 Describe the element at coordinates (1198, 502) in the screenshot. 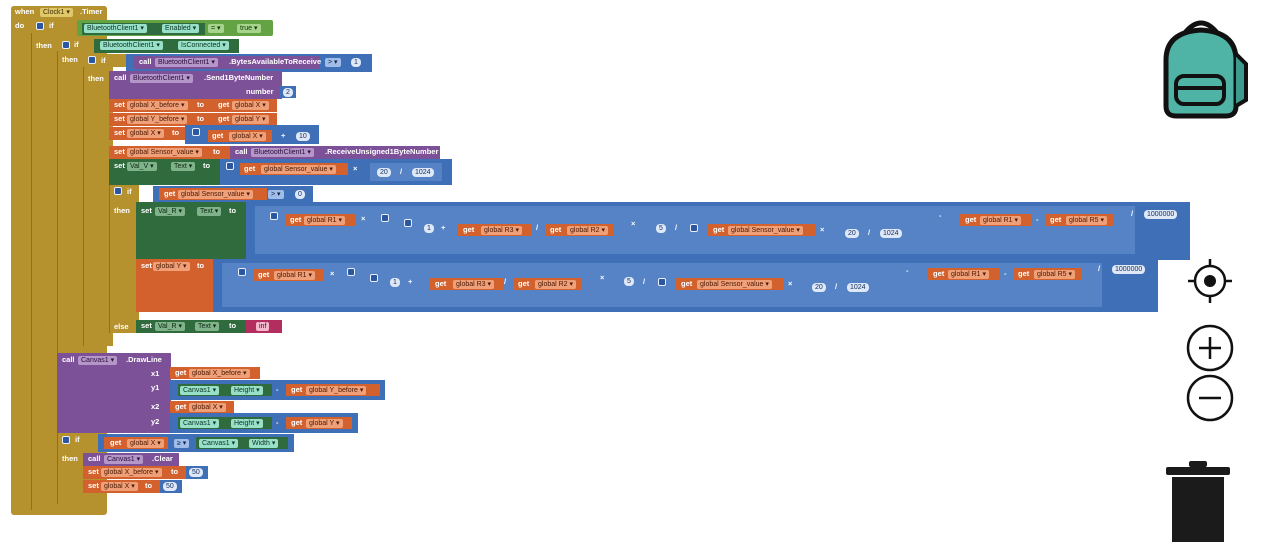

I see `trash-icon` at that location.